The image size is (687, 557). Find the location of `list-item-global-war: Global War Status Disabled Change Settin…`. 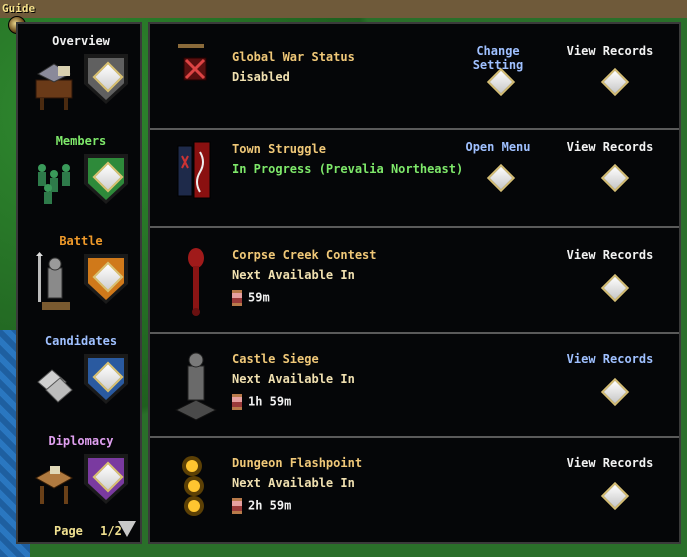

list-item-global-war: Global War Status Disabled Change Settin… is located at coordinates (414, 77).